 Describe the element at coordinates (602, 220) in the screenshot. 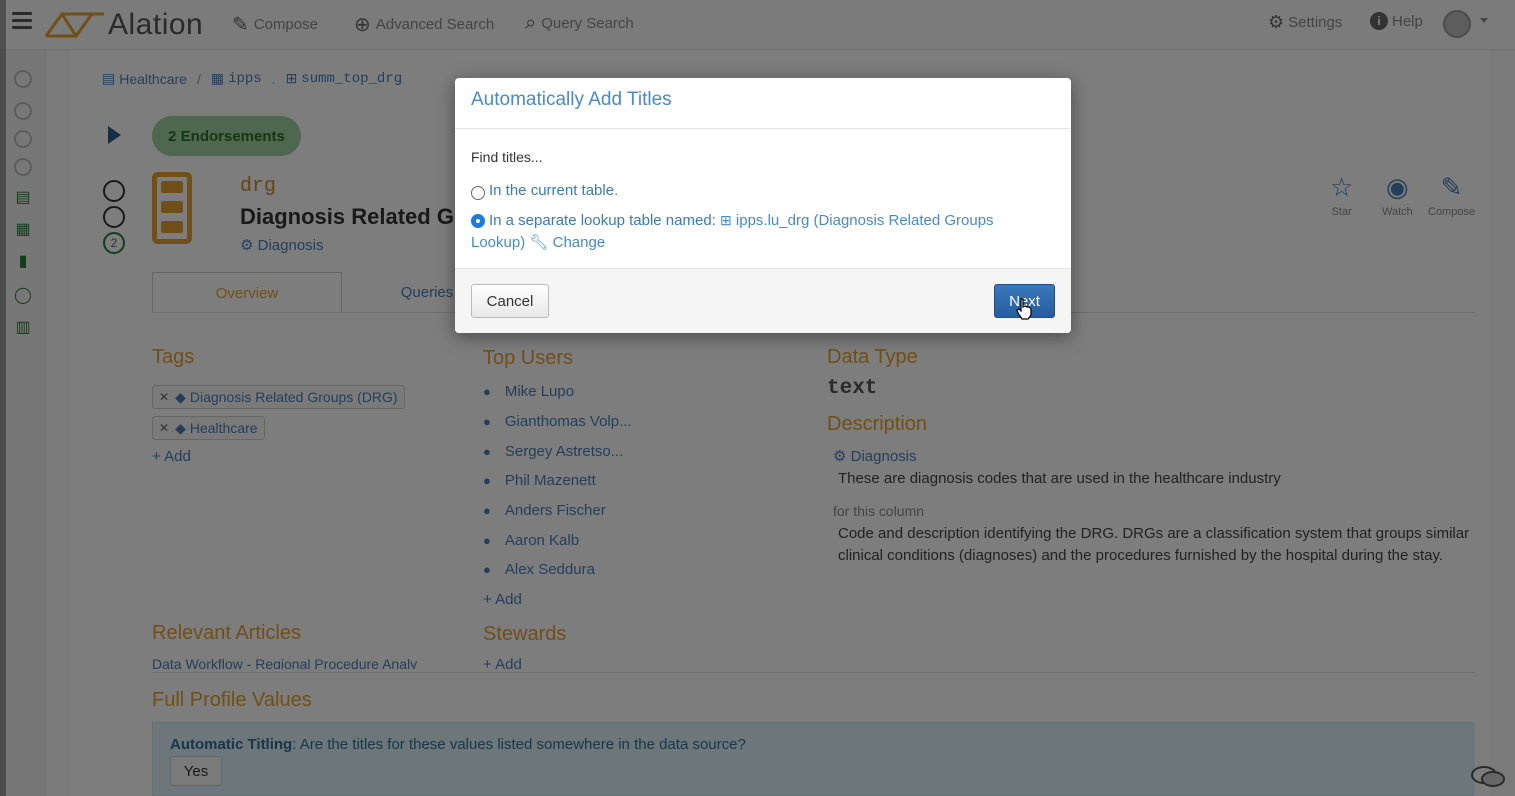

I see `separate-table-option-label: In a separate lookup table named:` at that location.